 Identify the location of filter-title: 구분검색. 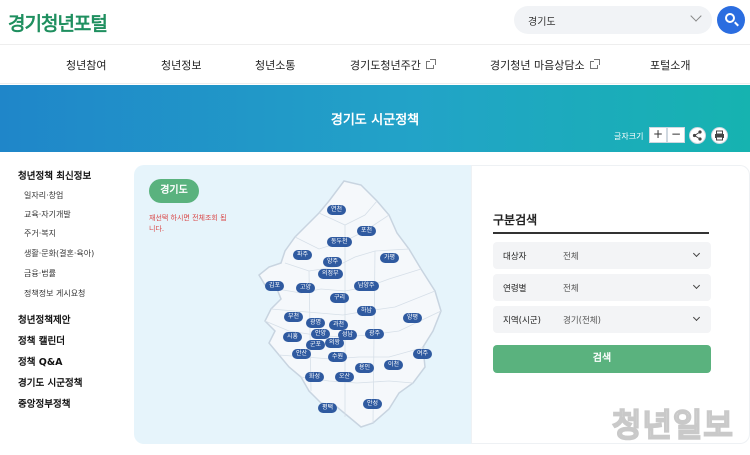
(515, 220).